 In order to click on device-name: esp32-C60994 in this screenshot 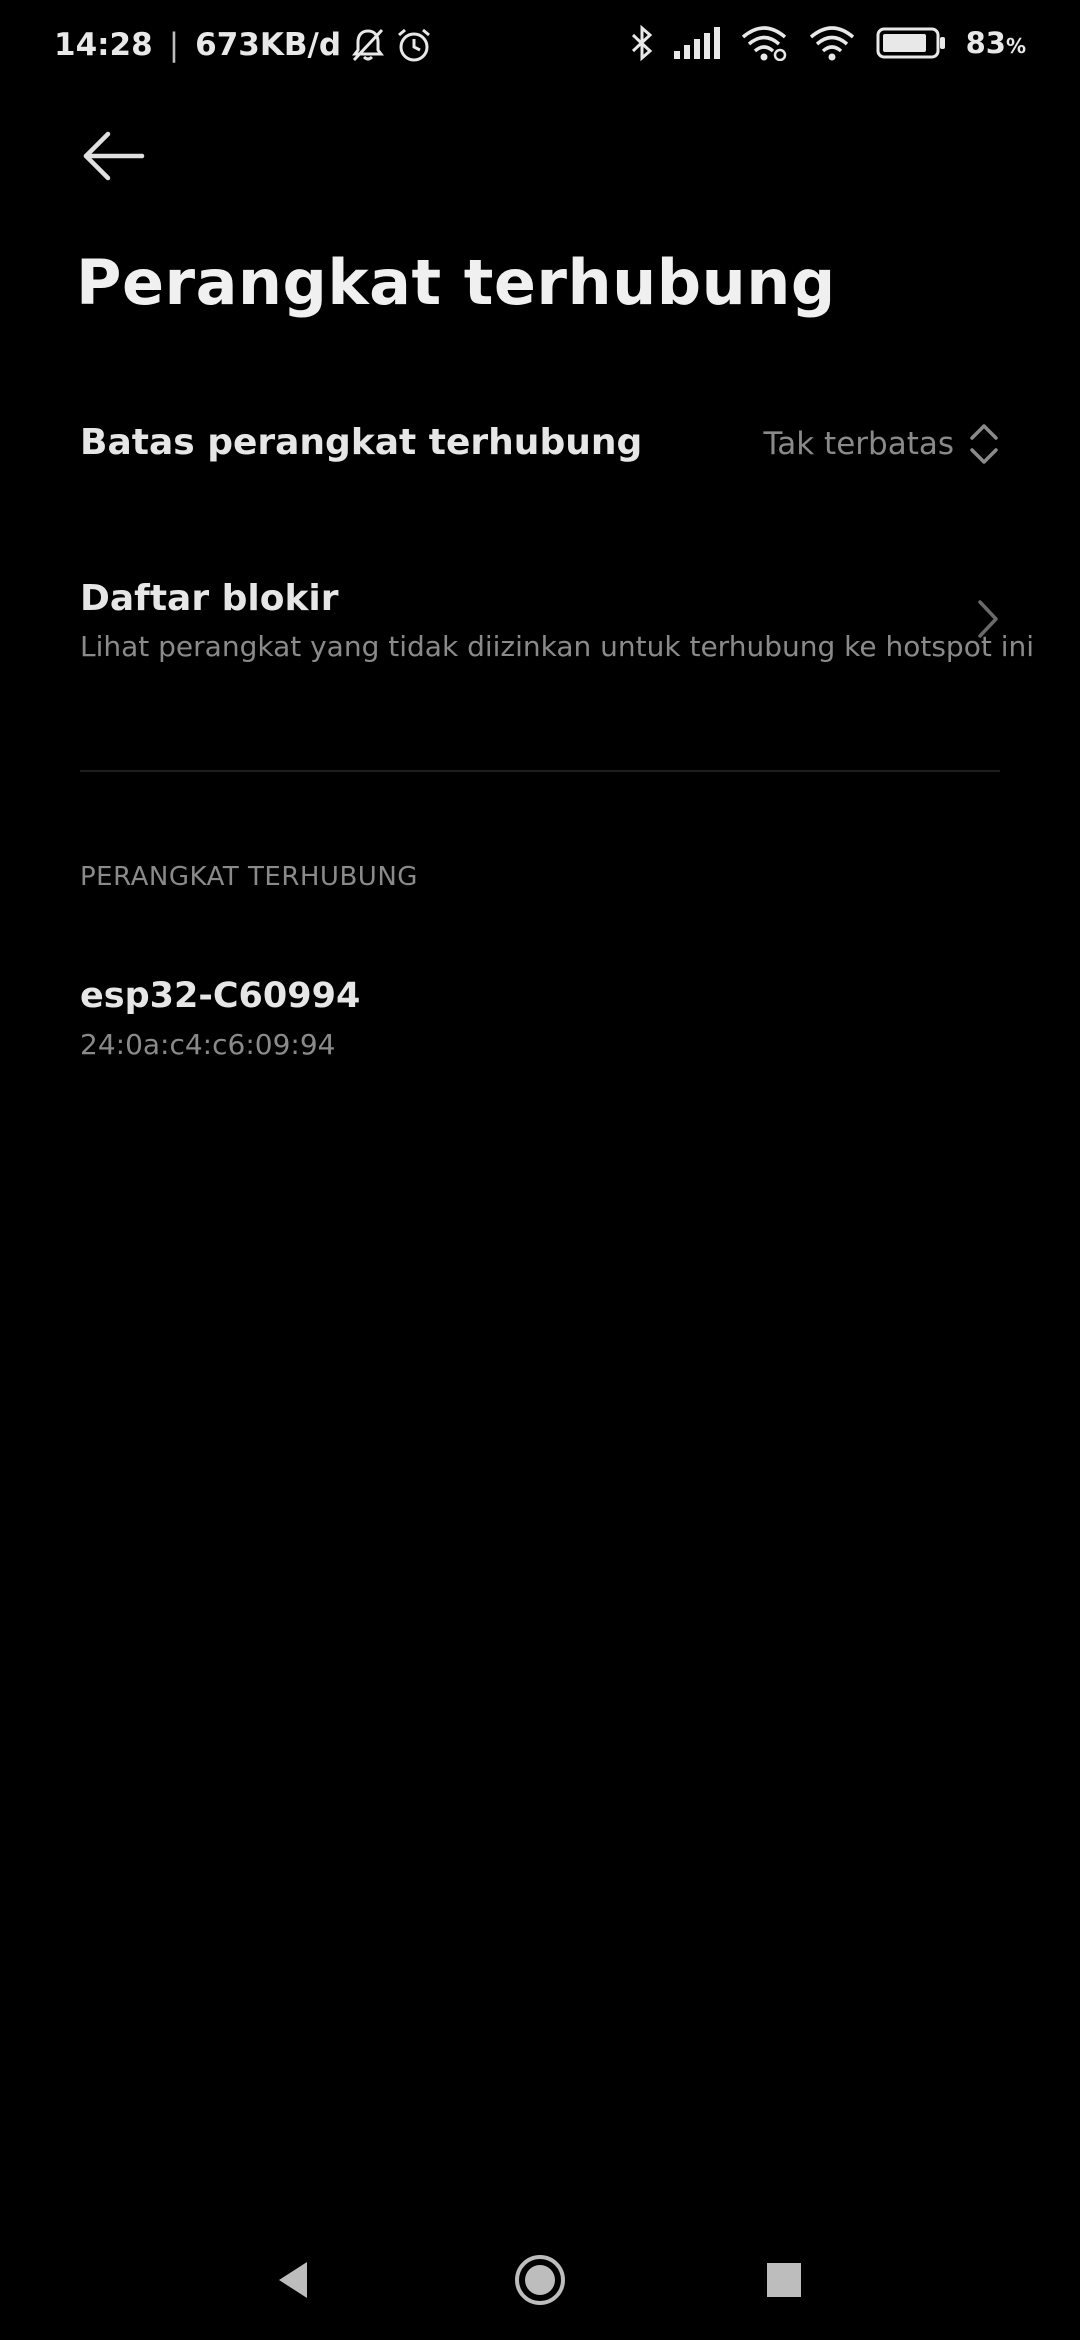, I will do `click(220, 996)`.